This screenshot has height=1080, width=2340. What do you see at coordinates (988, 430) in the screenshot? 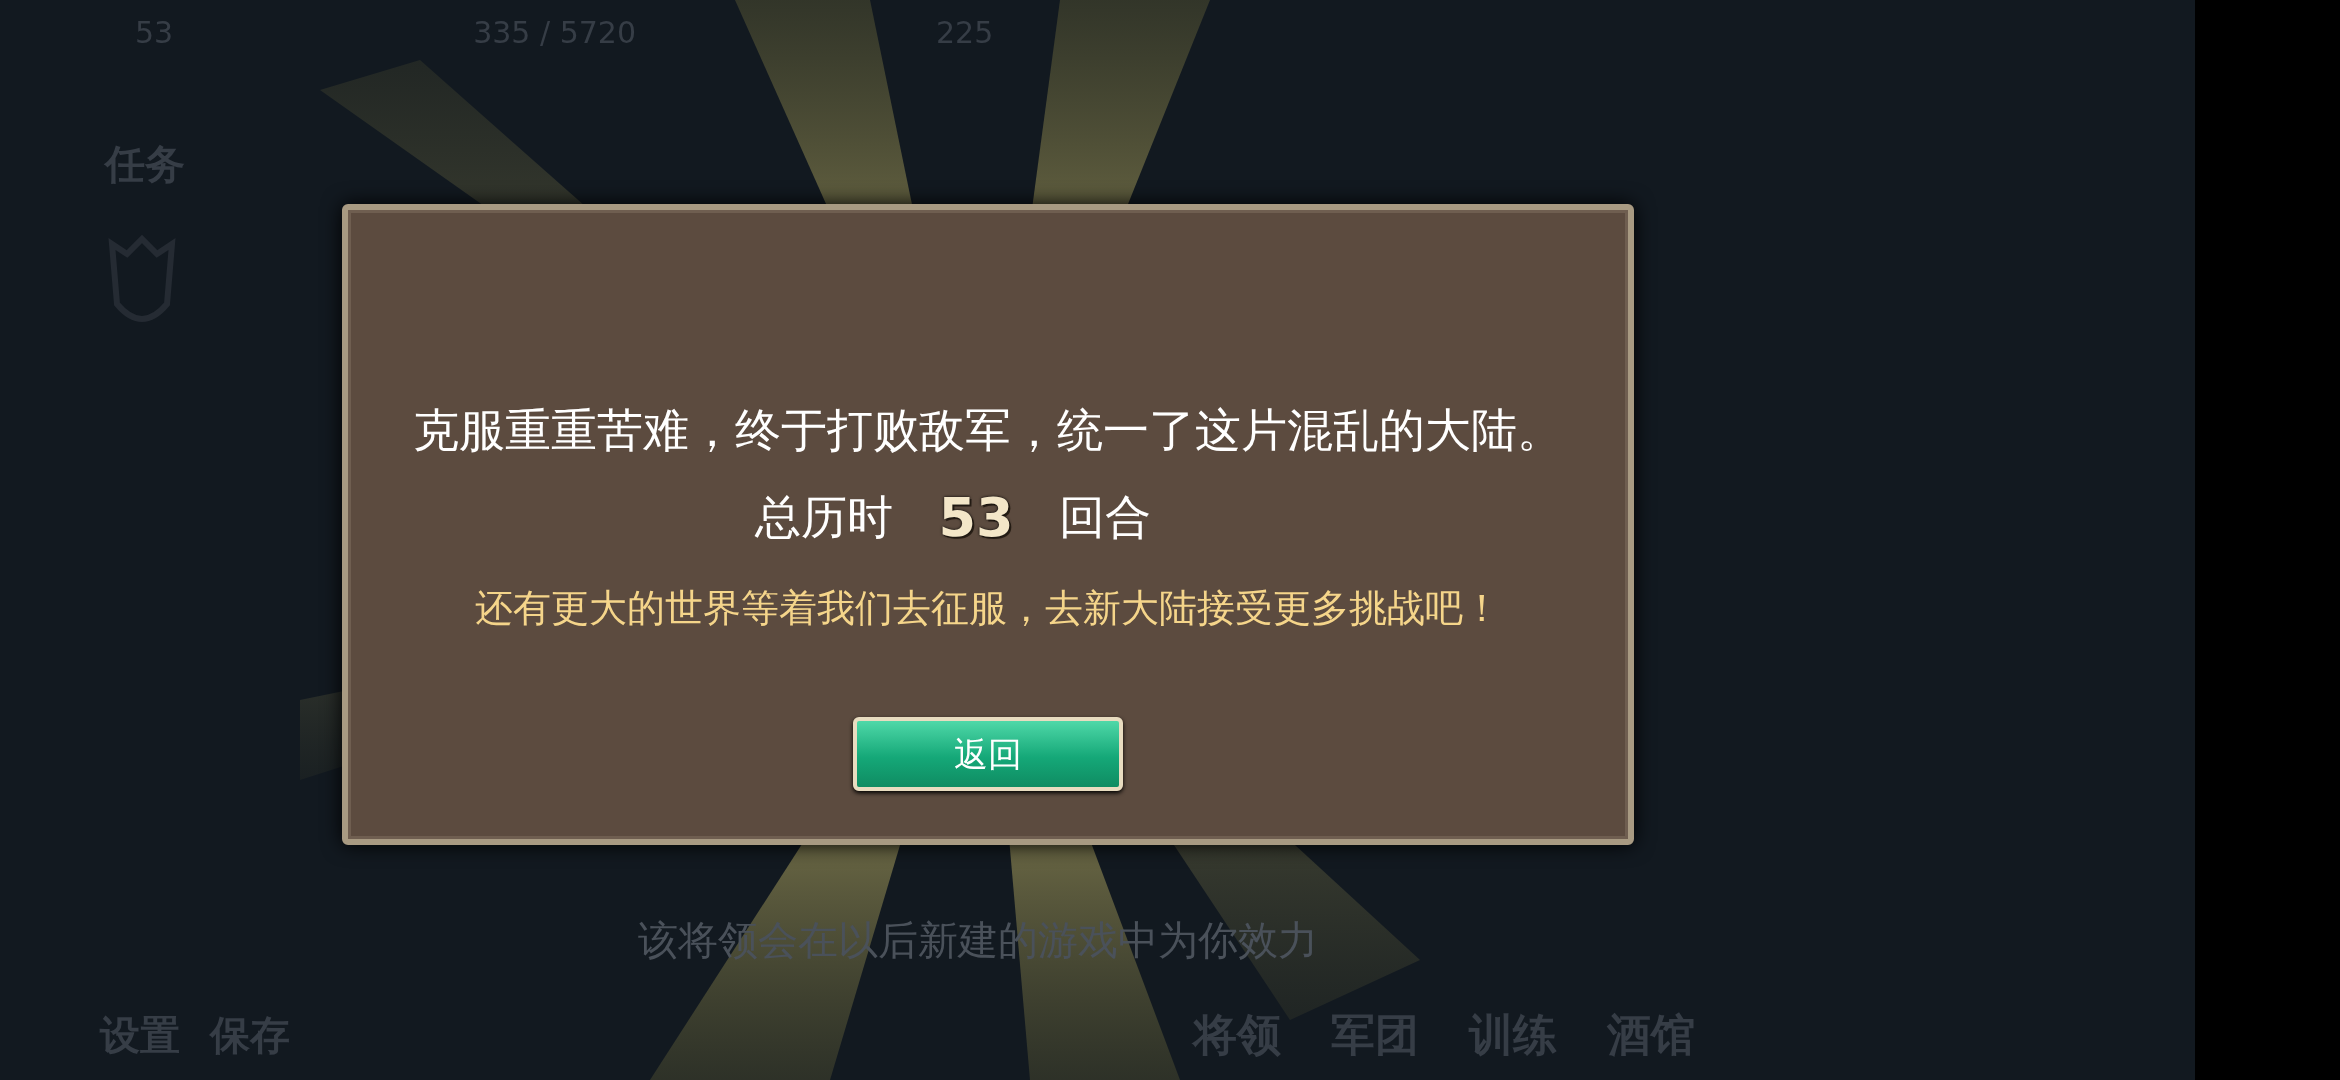
I see `victory-message: 克服重重苦难，终于打败敌军，统一了这片混乱的大陆。` at bounding box center [988, 430].